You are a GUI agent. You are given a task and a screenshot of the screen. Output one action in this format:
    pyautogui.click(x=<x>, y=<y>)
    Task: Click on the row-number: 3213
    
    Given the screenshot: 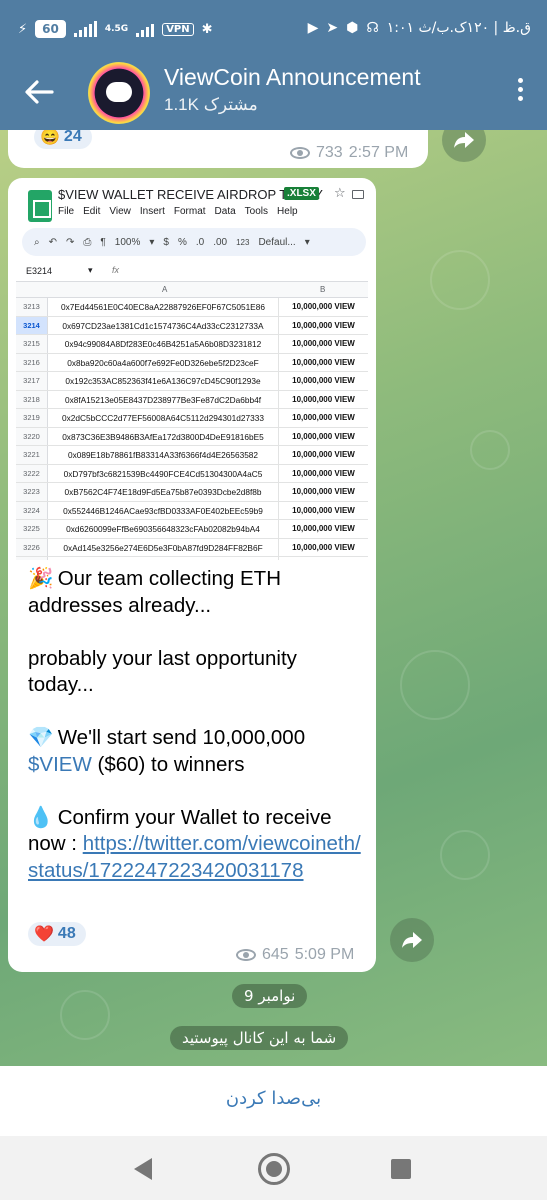 What is the action you would take?
    pyautogui.click(x=32, y=307)
    